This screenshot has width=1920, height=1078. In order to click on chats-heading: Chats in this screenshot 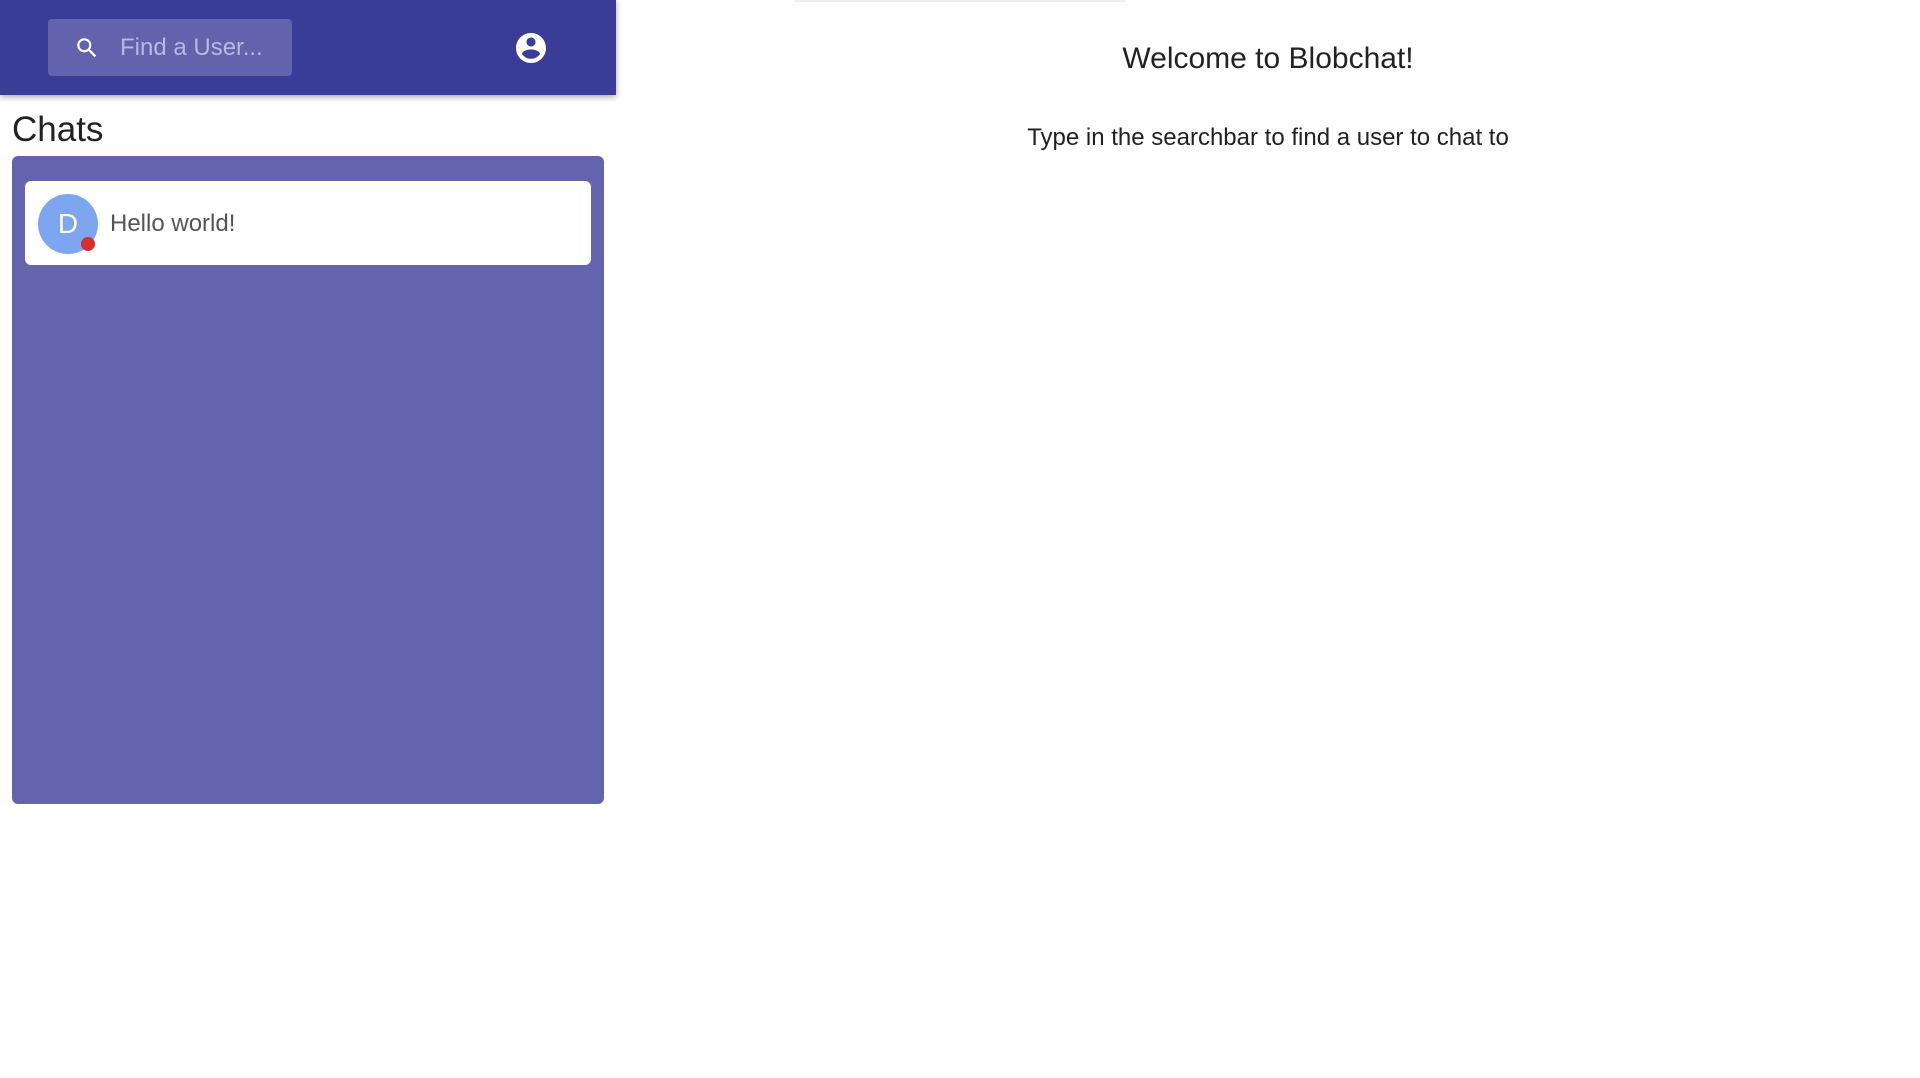, I will do `click(58, 129)`.